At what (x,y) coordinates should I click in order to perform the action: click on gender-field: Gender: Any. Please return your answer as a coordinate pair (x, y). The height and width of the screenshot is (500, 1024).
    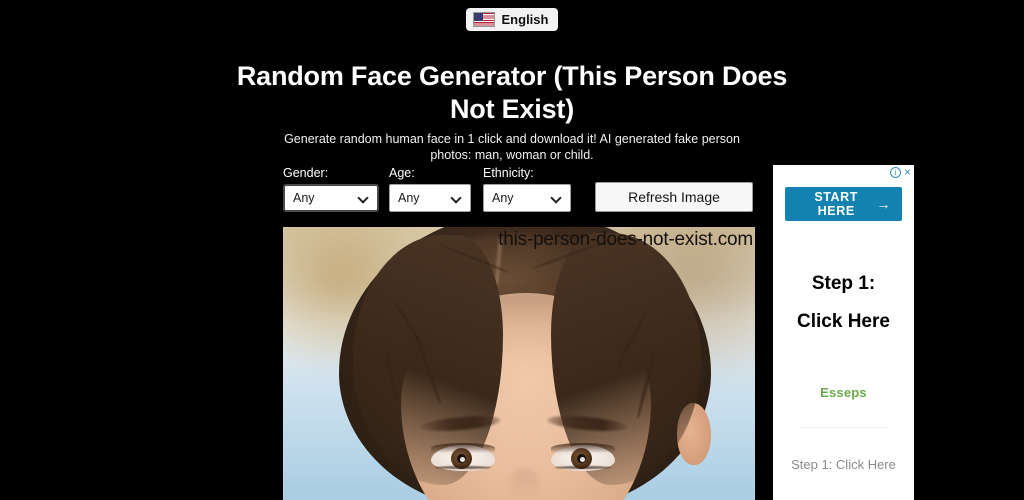
    Looking at the image, I should click on (331, 189).